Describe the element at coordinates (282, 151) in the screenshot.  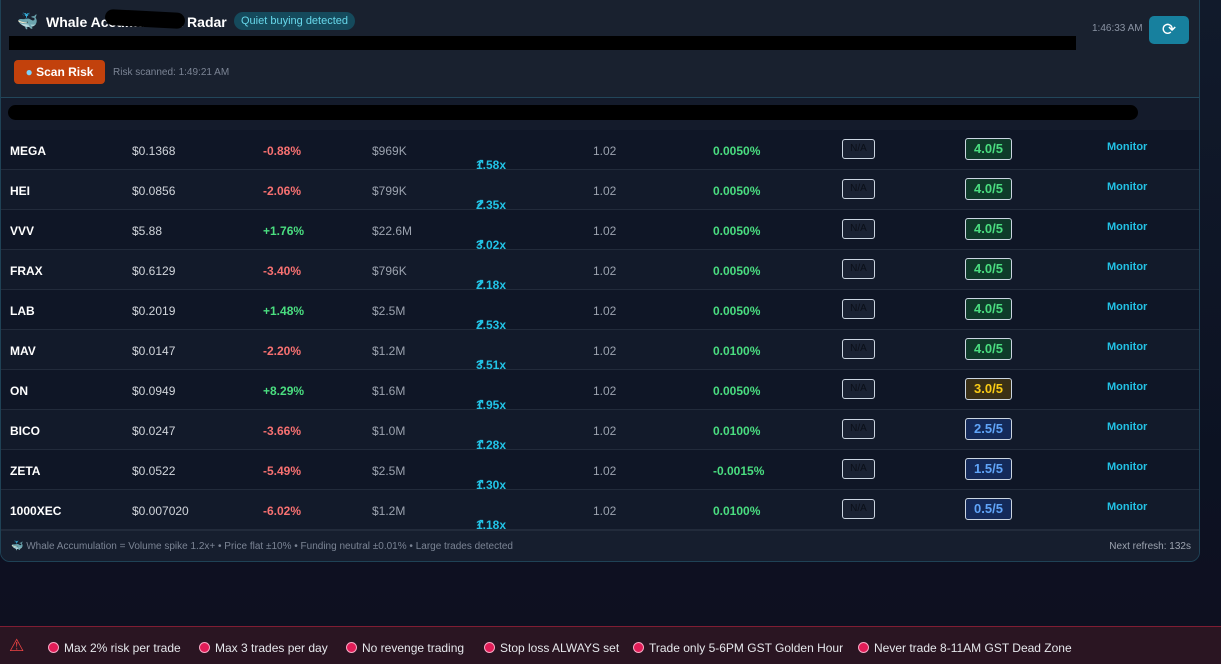
I see `price-change: -0.88%` at that location.